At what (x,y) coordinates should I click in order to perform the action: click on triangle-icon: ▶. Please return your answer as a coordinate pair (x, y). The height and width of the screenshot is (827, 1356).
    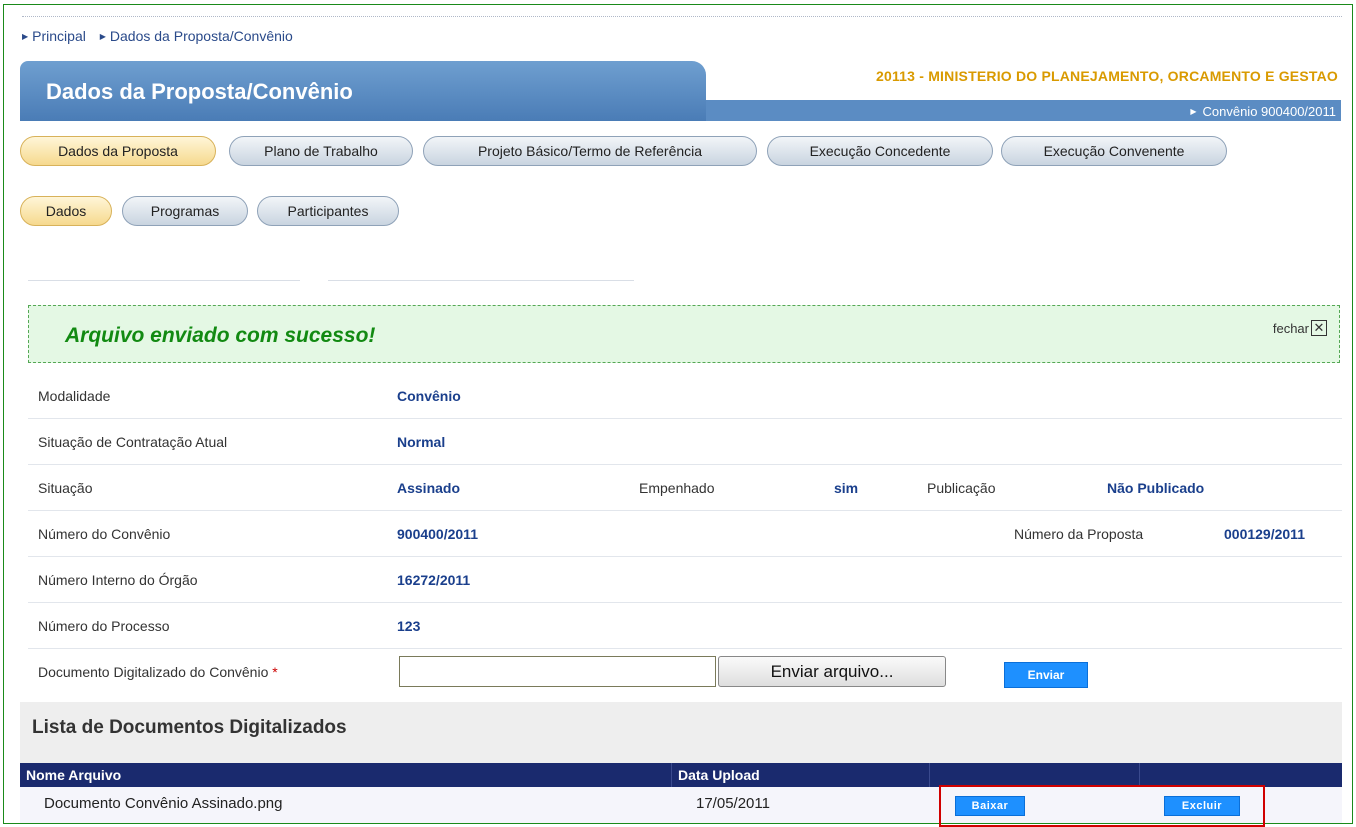
    Looking at the image, I should click on (1193, 111).